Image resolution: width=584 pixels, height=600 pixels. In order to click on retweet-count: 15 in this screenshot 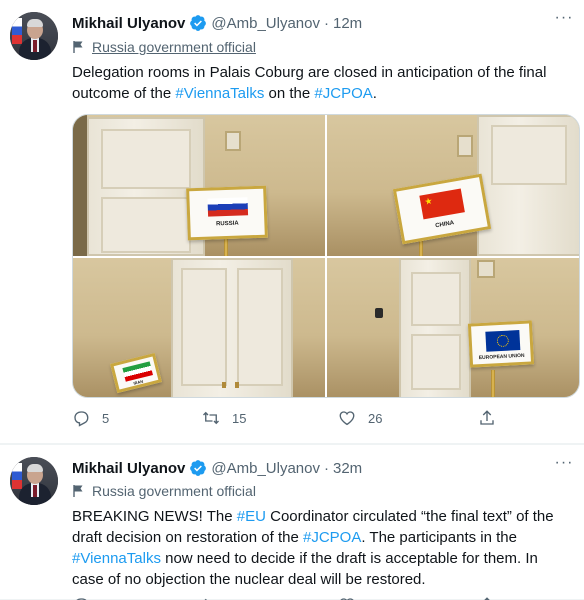, I will do `click(239, 418)`.